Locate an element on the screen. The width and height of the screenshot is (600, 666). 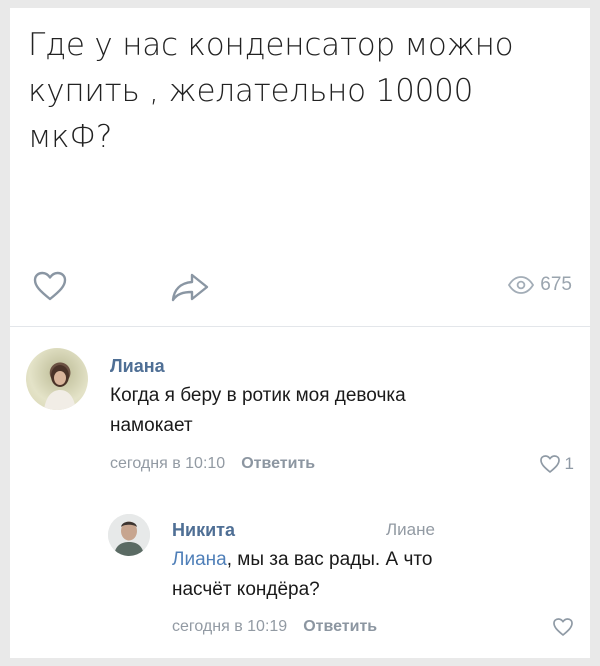
share-icon is located at coordinates (190, 287).